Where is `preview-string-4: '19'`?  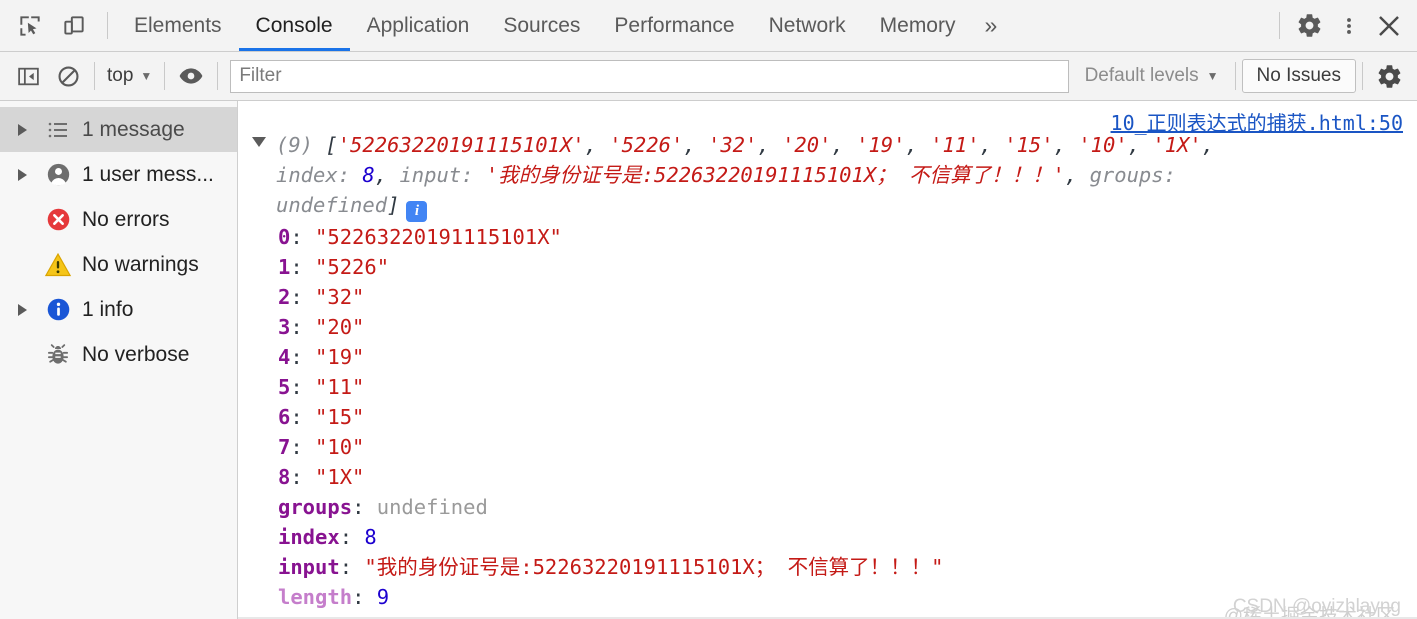
preview-string-4: '19' is located at coordinates (881, 145).